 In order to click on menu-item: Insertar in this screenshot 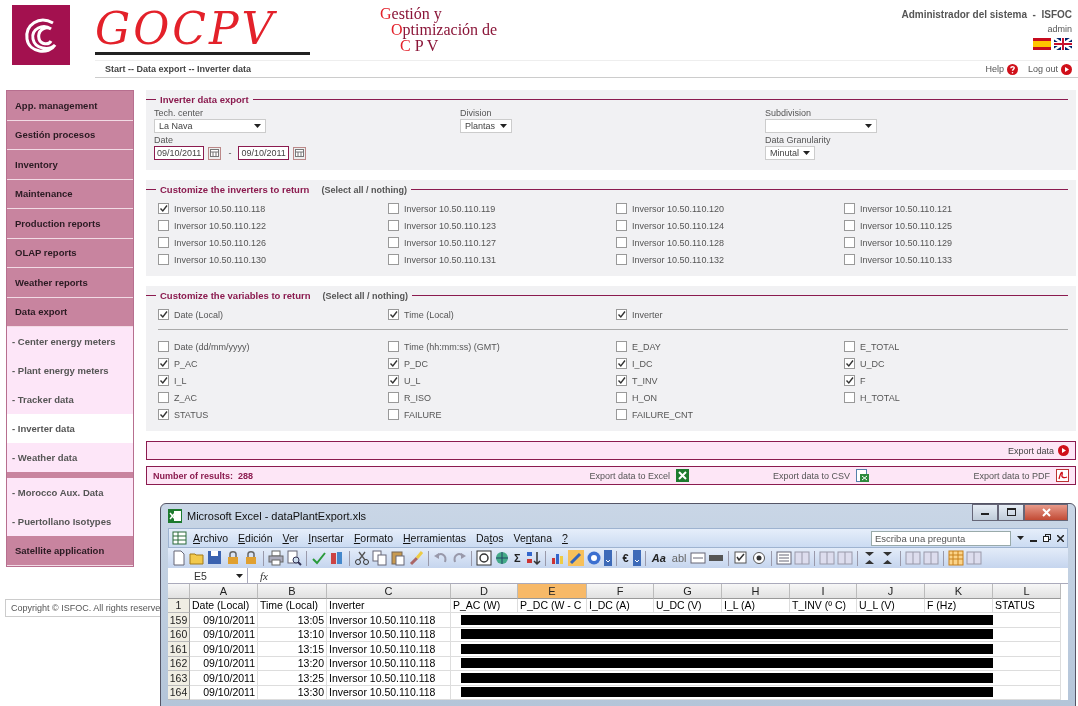, I will do `click(326, 538)`.